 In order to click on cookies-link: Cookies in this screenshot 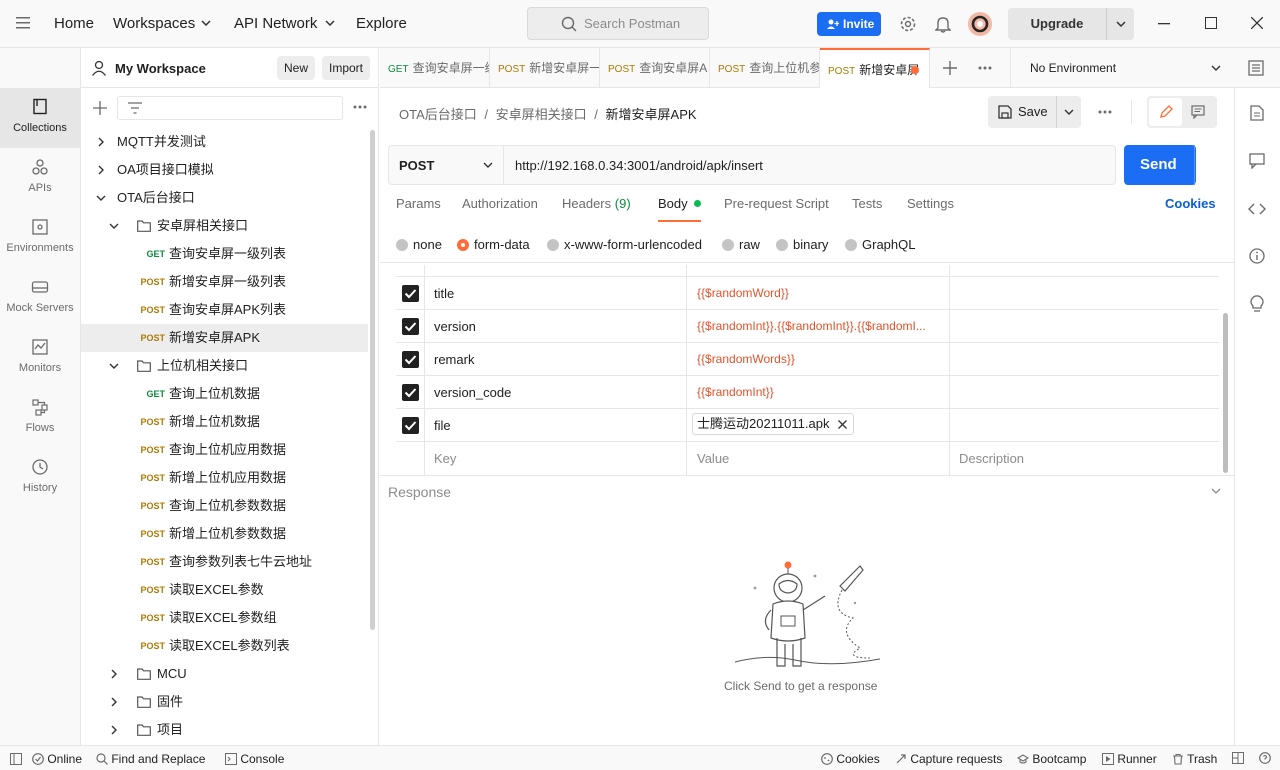, I will do `click(1190, 209)`.